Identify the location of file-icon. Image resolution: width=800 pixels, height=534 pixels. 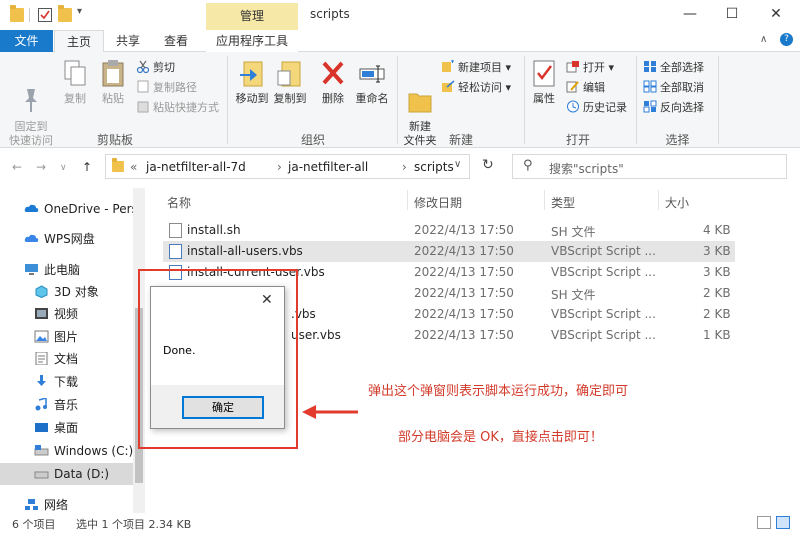
(175, 230).